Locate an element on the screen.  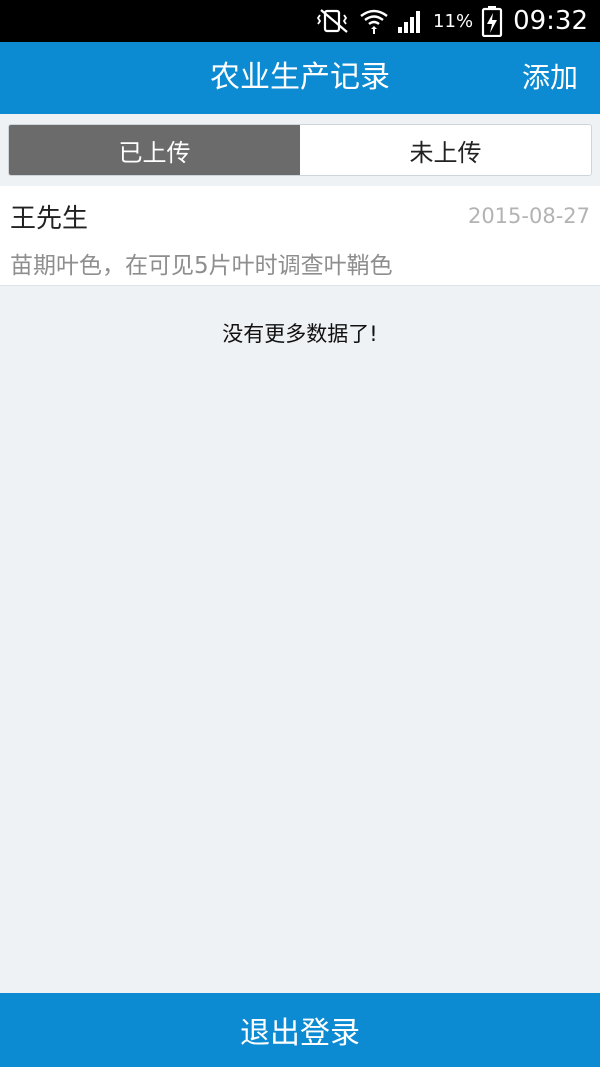
battery-charging-icon is located at coordinates (492, 21).